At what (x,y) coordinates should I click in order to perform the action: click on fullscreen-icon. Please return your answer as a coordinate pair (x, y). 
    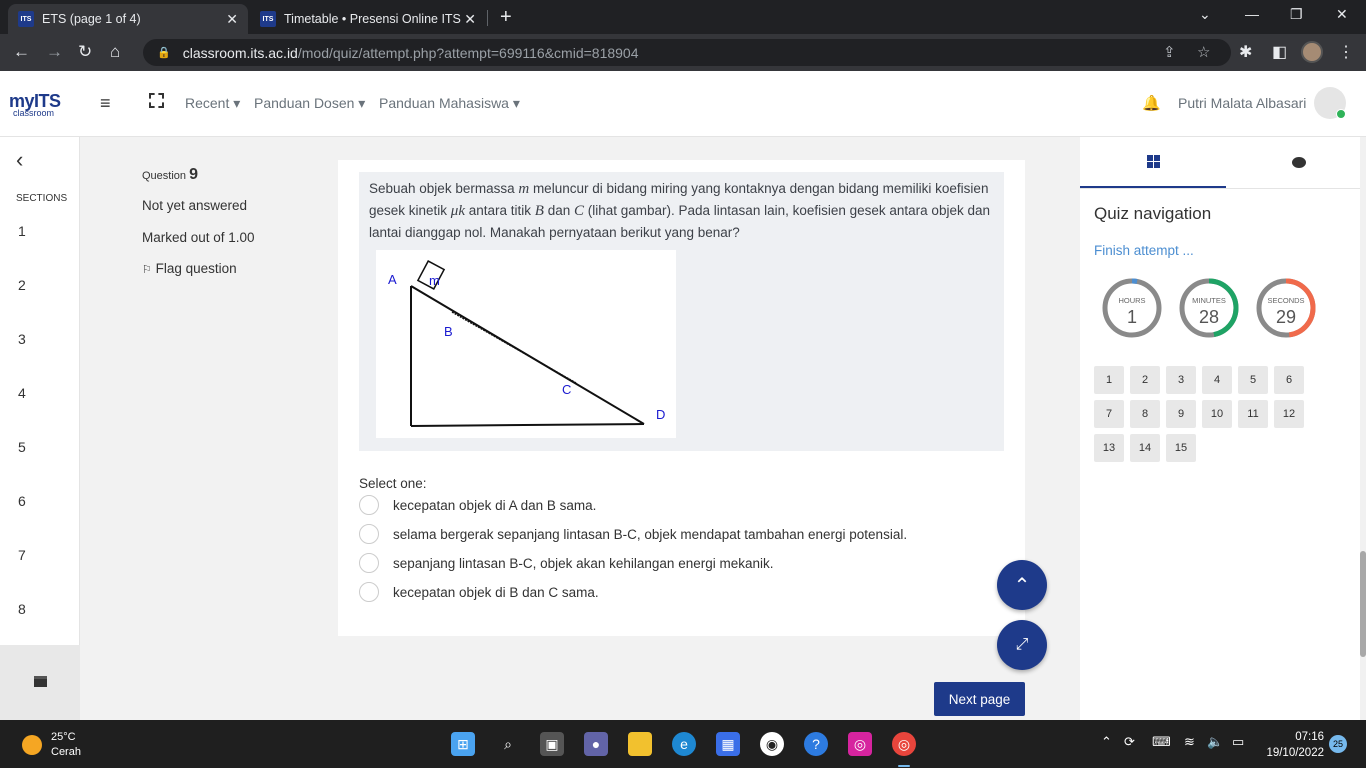
    Looking at the image, I should click on (156, 100).